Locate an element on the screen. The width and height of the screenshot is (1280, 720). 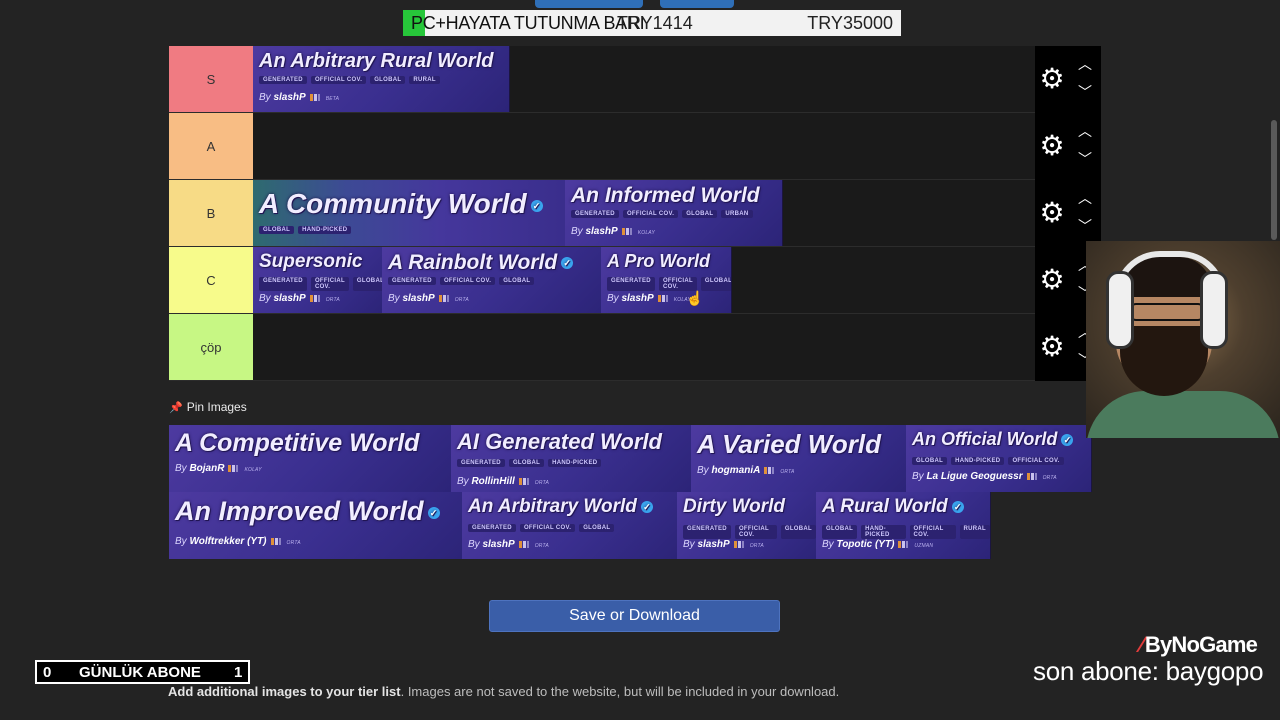
pin-images-label: Pin Images is located at coordinates (216, 407).